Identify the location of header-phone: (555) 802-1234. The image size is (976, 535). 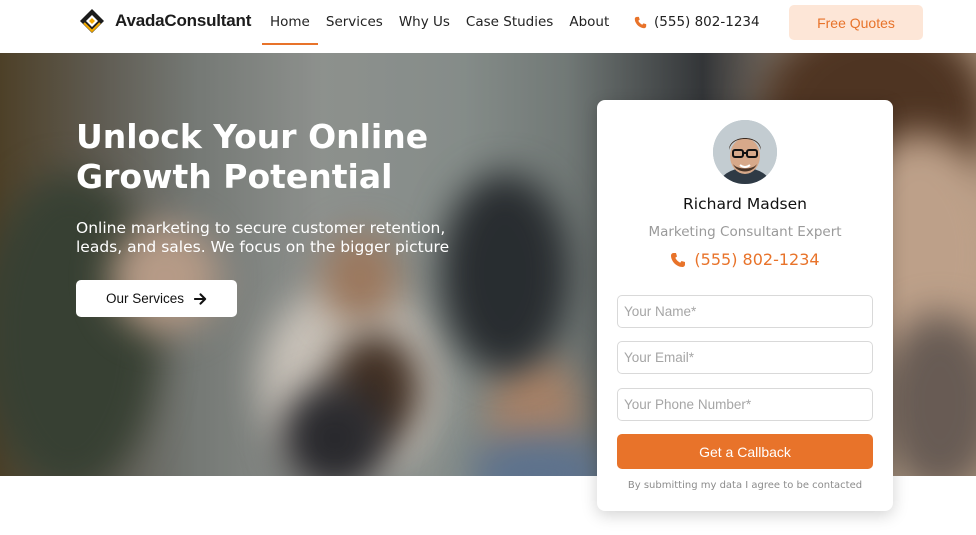
(697, 22).